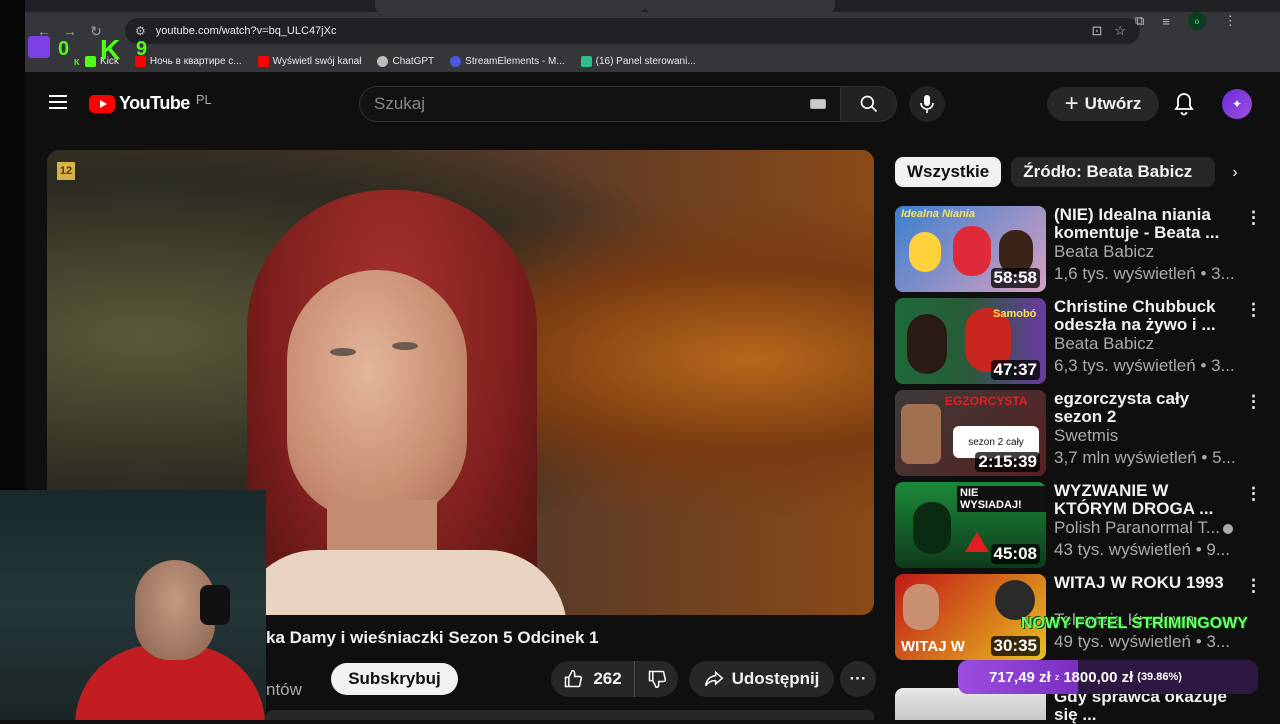 The image size is (1280, 724). What do you see at coordinates (1015, 278) in the screenshot?
I see `video-duration: 58:58` at bounding box center [1015, 278].